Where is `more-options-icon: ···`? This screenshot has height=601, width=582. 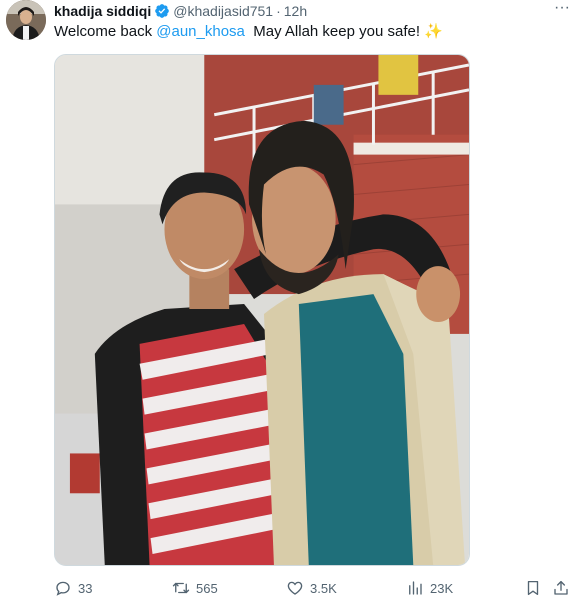
more-options-icon: ··· is located at coordinates (562, 9).